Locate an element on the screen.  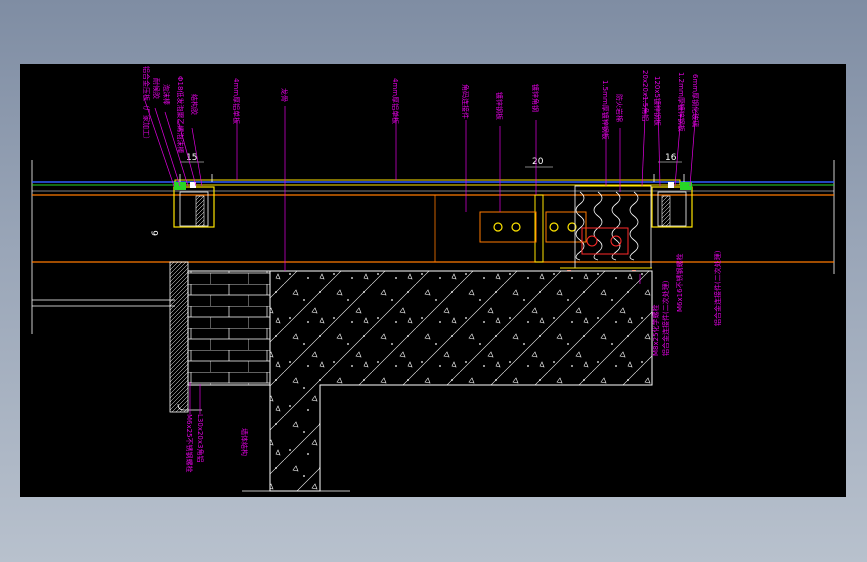
label-weather-sealant: 耐候胶 is located at coordinates (156, 88).